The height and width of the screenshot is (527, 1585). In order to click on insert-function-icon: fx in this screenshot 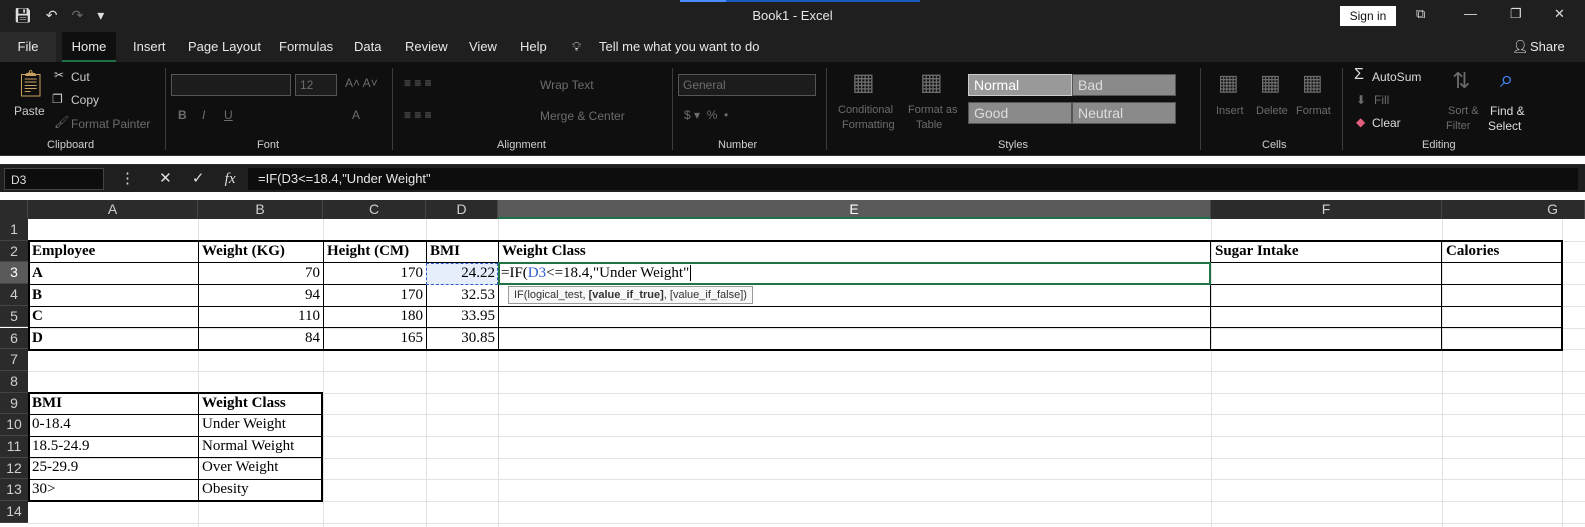, I will do `click(230, 179)`.